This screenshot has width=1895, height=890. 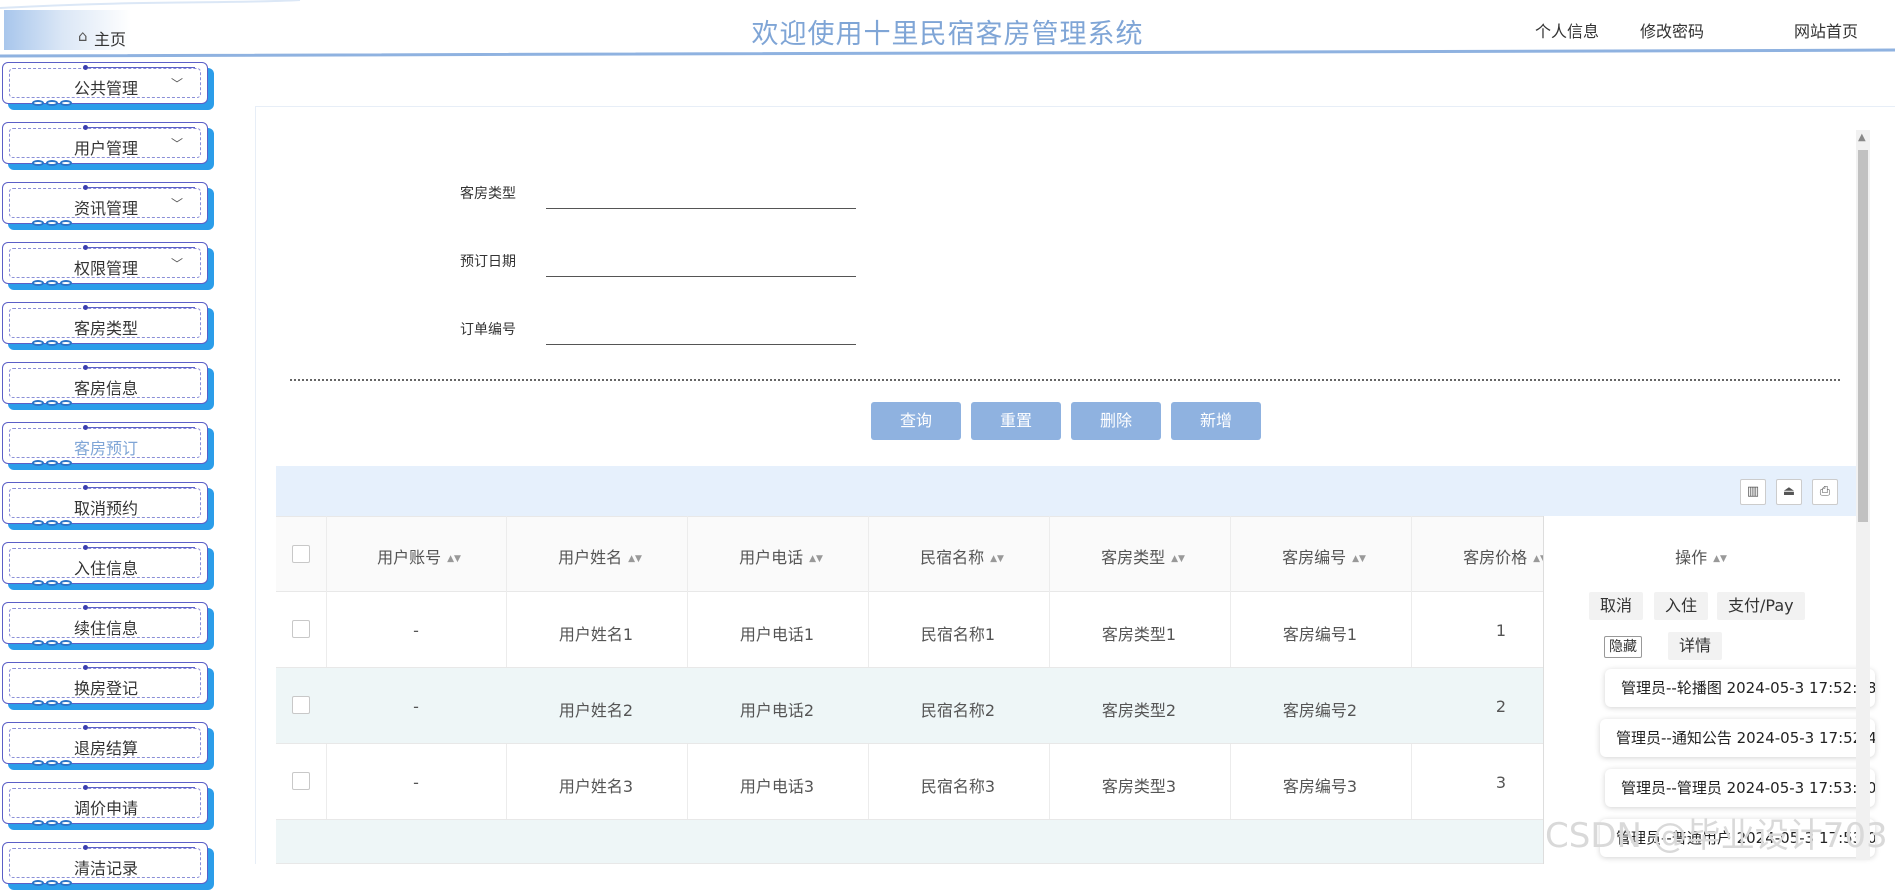 I want to click on menu-card: 权限管理 ﹀, so click(x=105, y=263).